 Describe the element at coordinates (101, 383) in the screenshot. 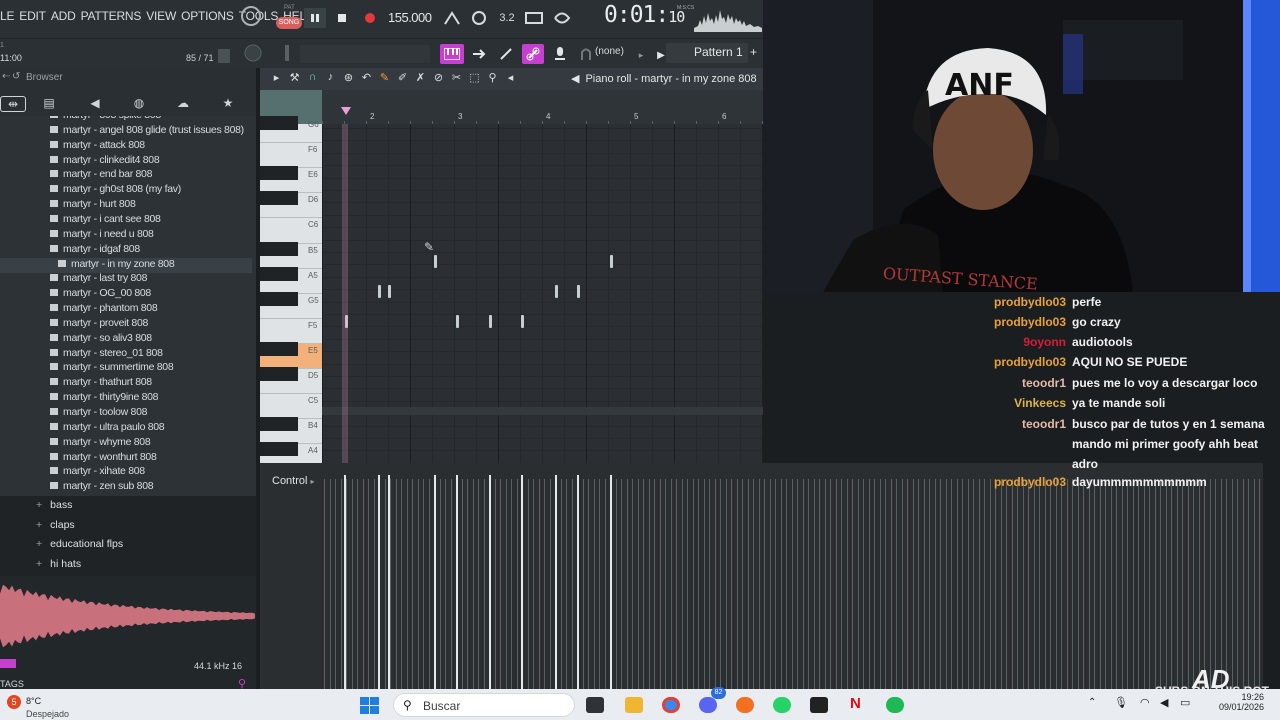

I see `browser-item: martyr - thathurt 808` at that location.